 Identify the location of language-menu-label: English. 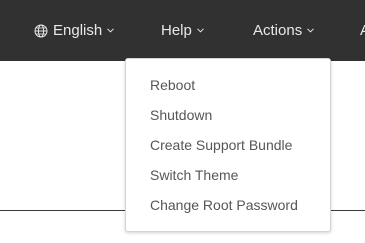
(78, 30).